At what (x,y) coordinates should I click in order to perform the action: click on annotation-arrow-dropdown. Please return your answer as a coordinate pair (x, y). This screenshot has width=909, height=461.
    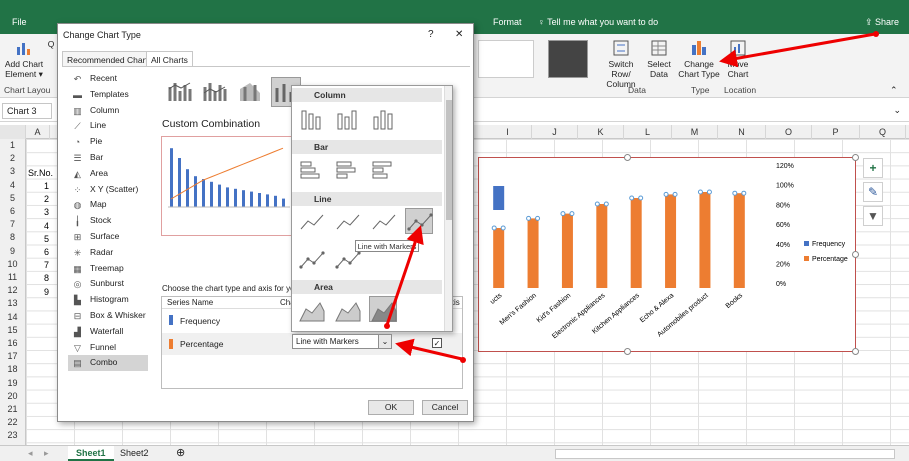
    Looking at the image, I should click on (429, 349).